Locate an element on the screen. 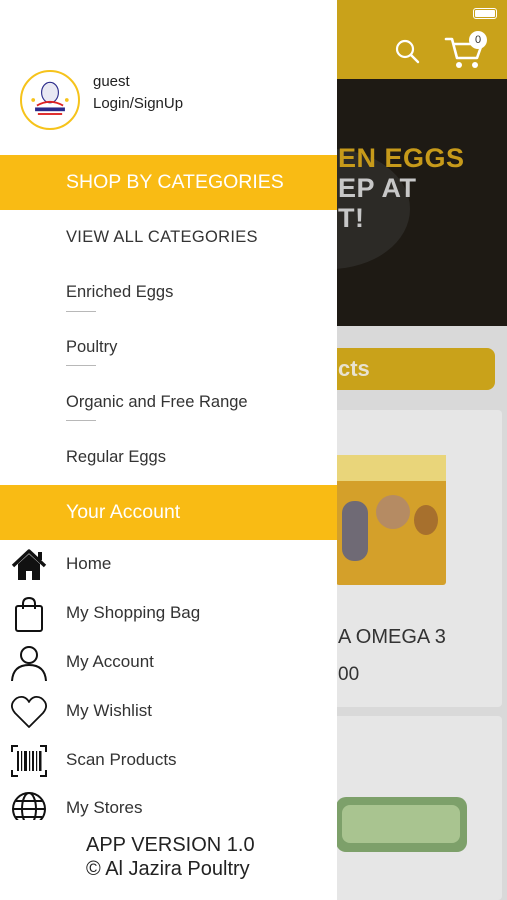 This screenshot has width=507, height=900. categories-header: SHOP BY CATEGORIES is located at coordinates (168, 182).